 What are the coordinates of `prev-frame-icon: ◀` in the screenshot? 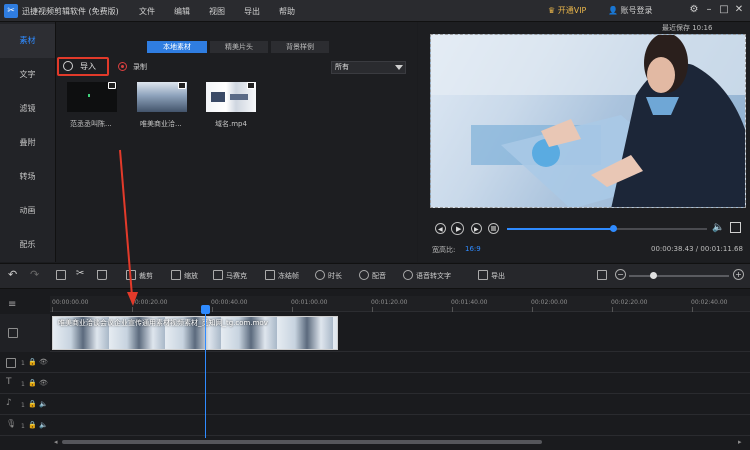 It's located at (440, 229).